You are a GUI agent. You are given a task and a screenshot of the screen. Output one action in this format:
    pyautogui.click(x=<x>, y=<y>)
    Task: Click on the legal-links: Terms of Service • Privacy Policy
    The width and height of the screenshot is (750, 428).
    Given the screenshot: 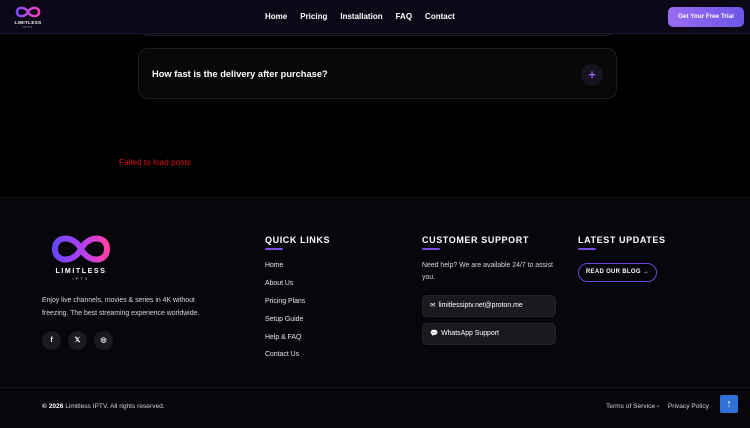 What is the action you would take?
    pyautogui.click(x=657, y=407)
    